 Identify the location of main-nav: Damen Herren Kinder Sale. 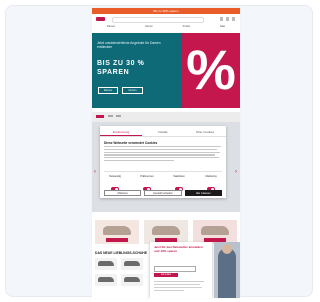
(166, 26).